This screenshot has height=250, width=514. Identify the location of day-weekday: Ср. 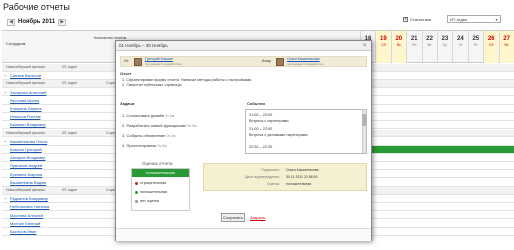
(445, 45).